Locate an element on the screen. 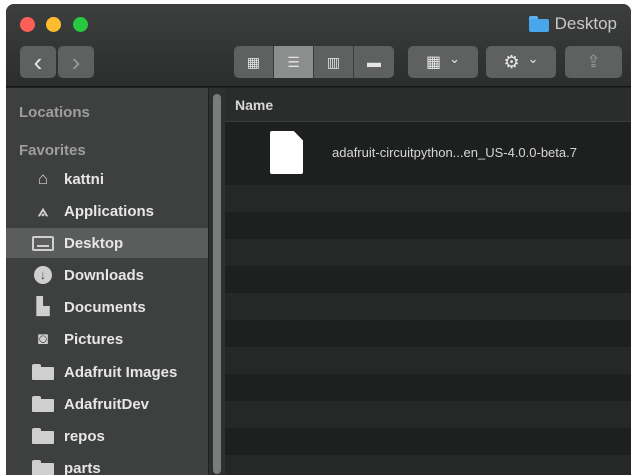 The width and height of the screenshot is (631, 475). sidebar-scrollbar is located at coordinates (217, 281).